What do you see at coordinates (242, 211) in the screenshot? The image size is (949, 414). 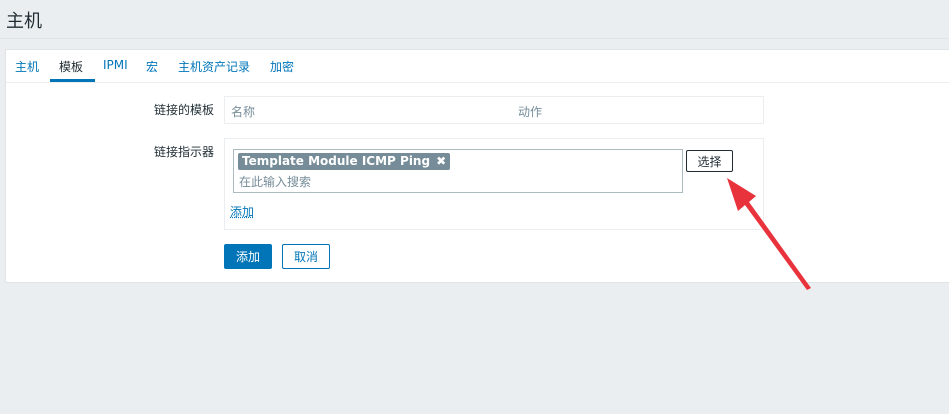 I see `add-template-link: 添加` at bounding box center [242, 211].